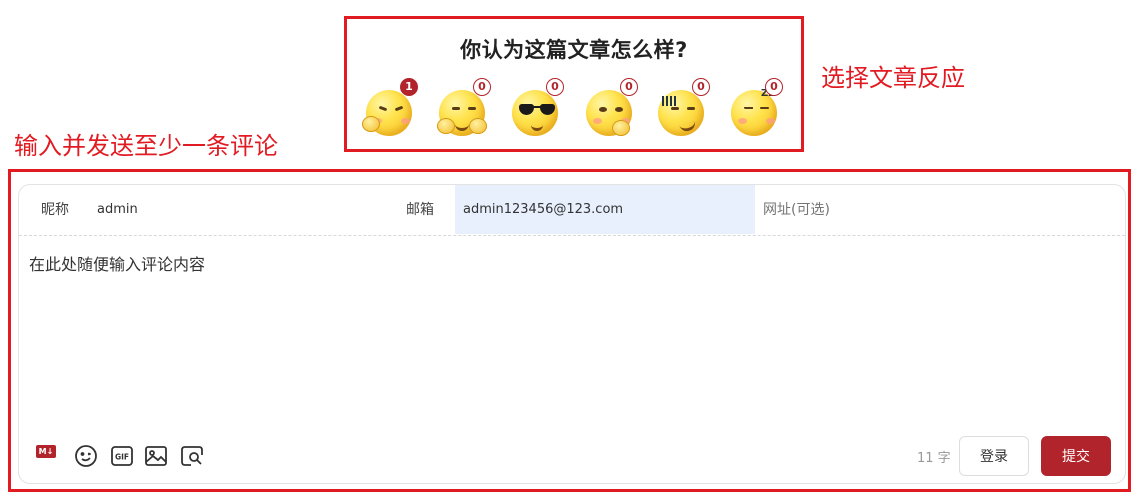  What do you see at coordinates (86, 456) in the screenshot?
I see `emoji-icon` at bounding box center [86, 456].